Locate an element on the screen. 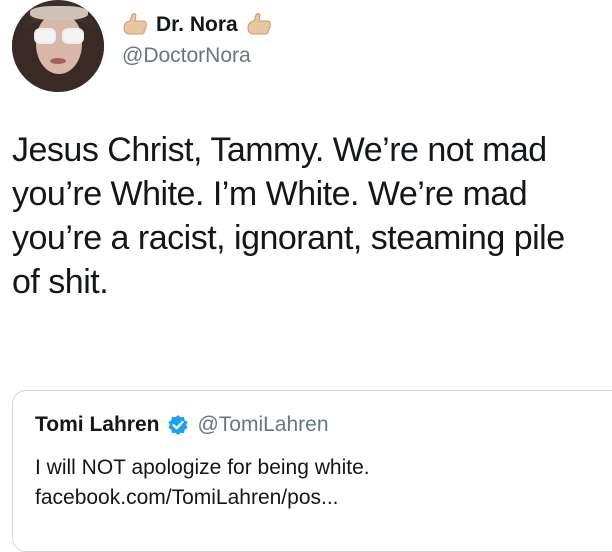 The width and height of the screenshot is (612, 552). tweet-text-line: you’re a racist, ignorant, steaming pile is located at coordinates (288, 238).